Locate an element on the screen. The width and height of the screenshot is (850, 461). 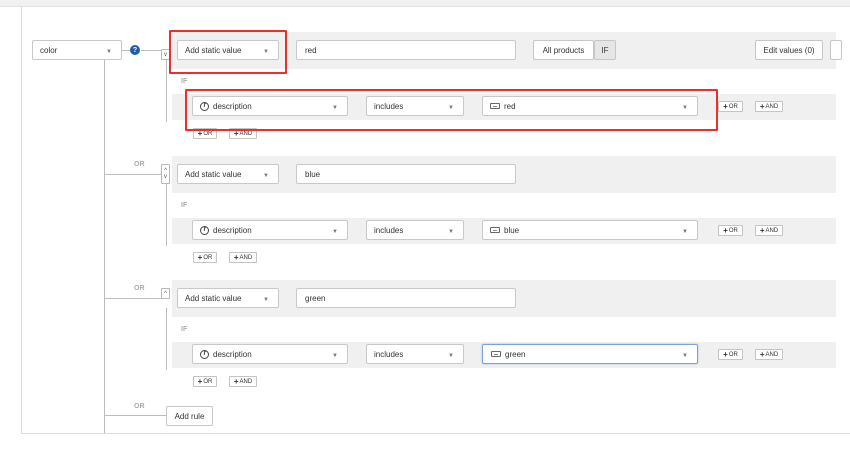
rule-3-condition-and-button: + AND is located at coordinates (769, 354).